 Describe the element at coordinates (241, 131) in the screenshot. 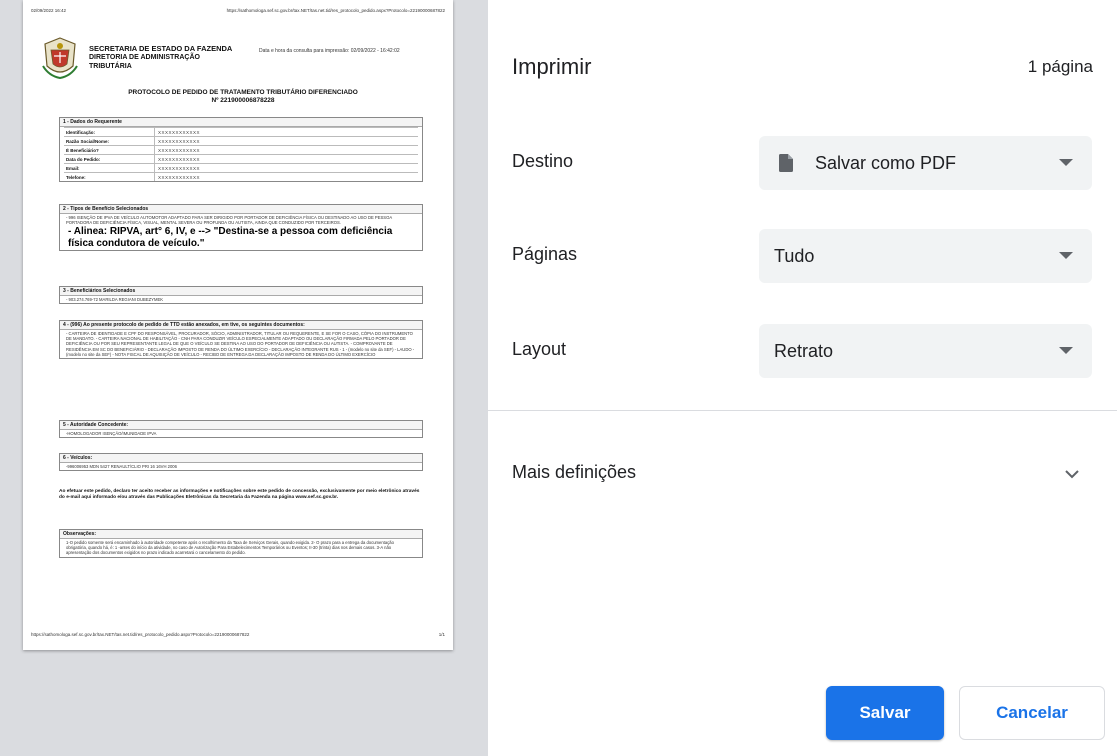

I see `field-row: Identificação: XXXXXXXXXXXX` at that location.